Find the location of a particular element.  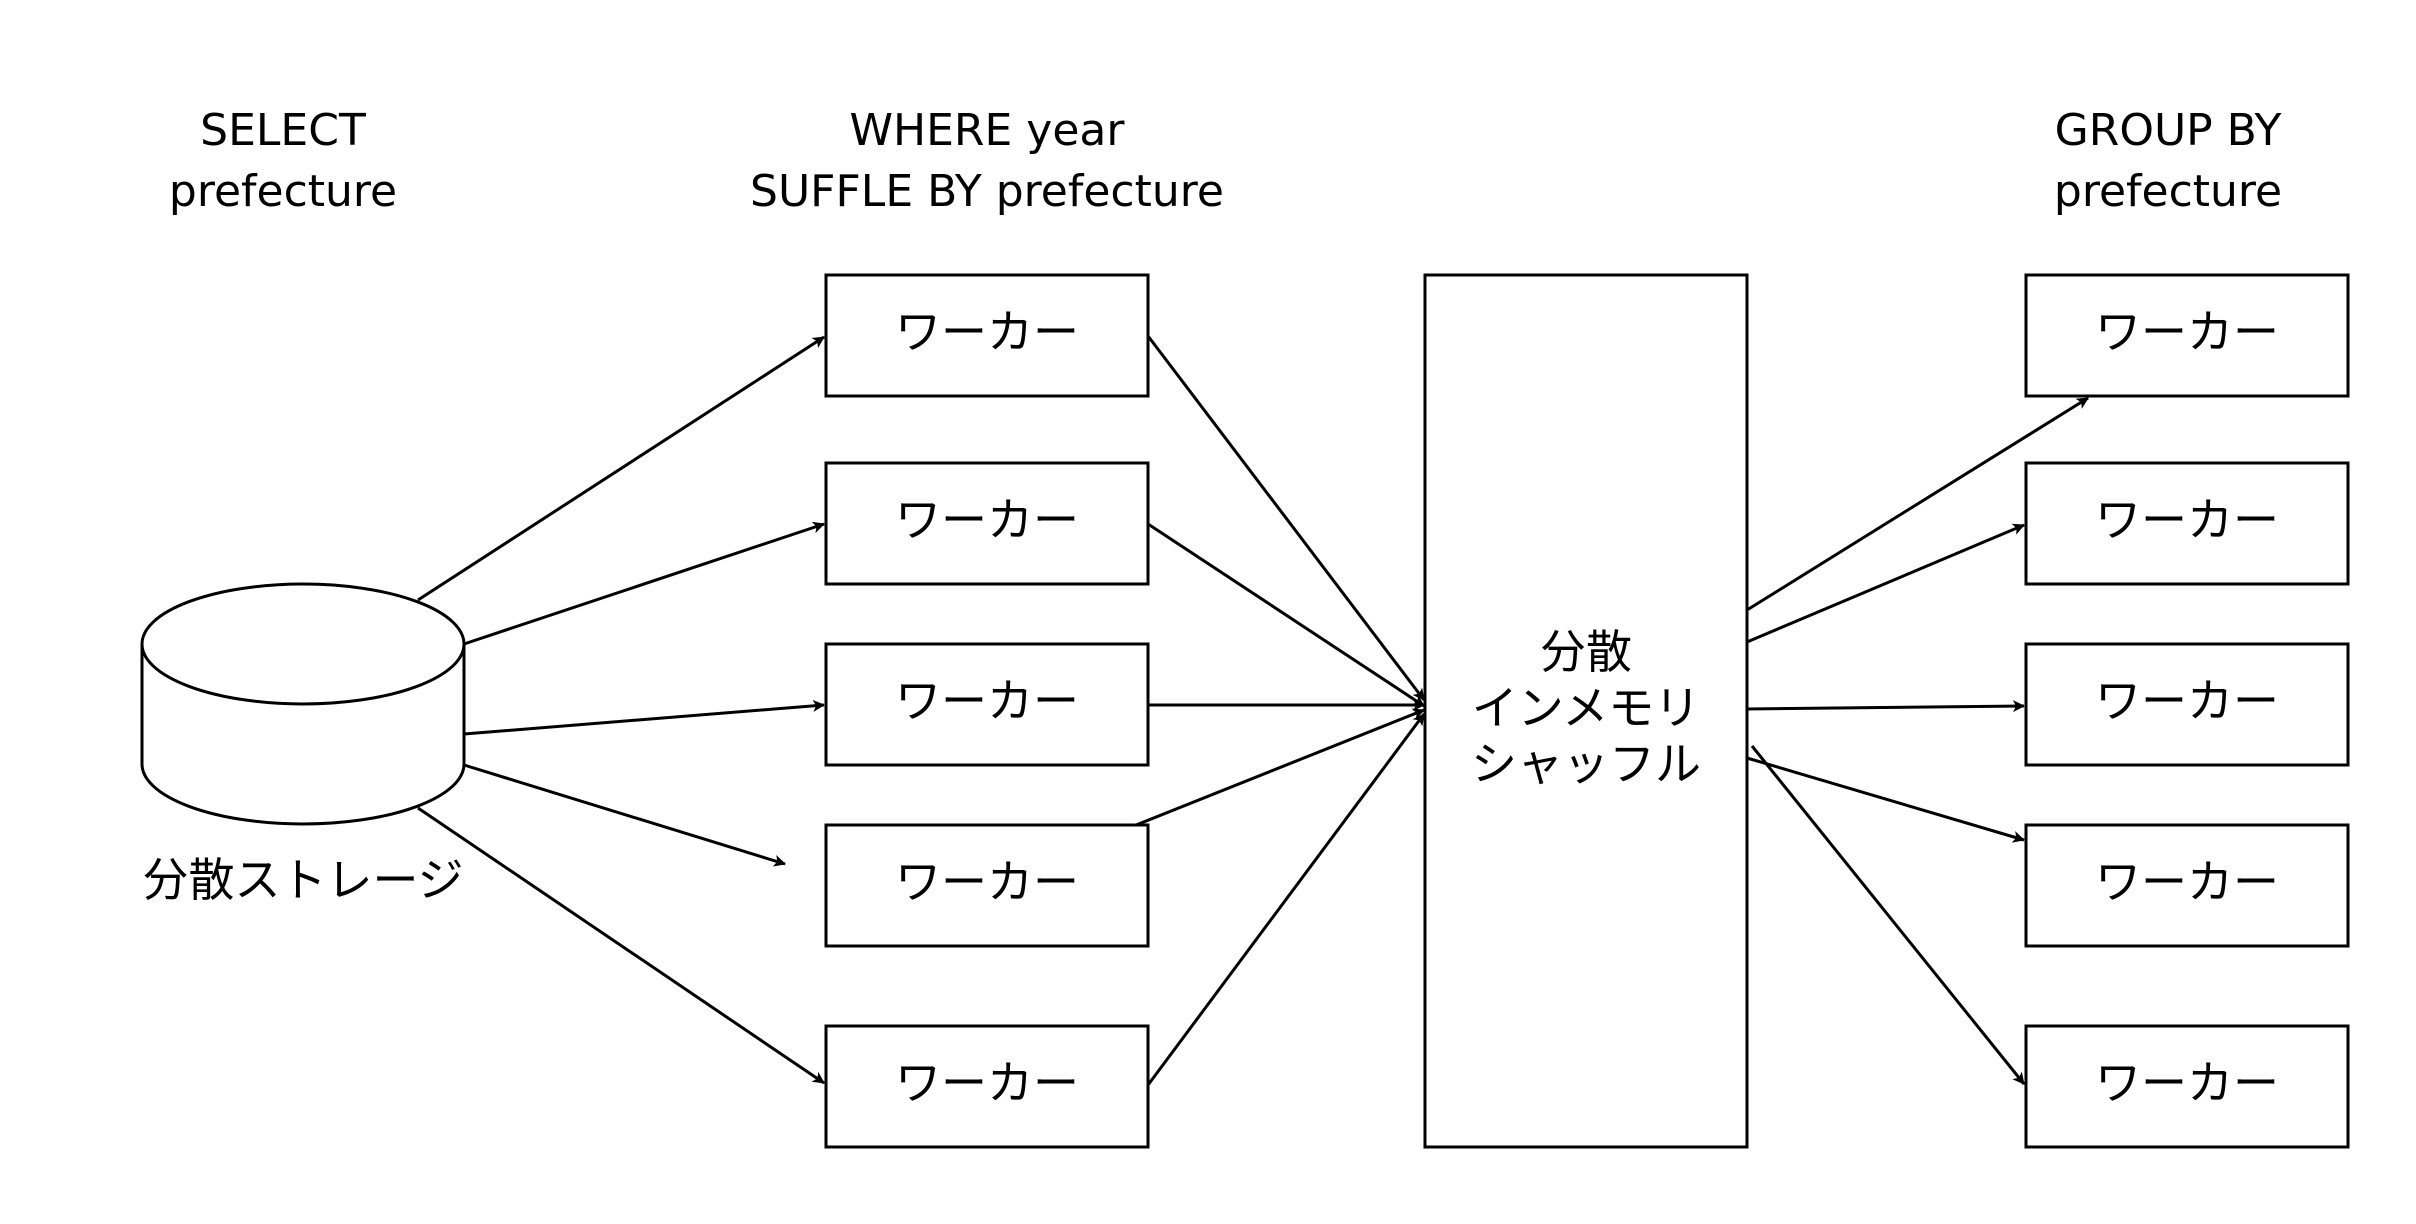

worker-stage2-3: ワーカー is located at coordinates (2187, 704).